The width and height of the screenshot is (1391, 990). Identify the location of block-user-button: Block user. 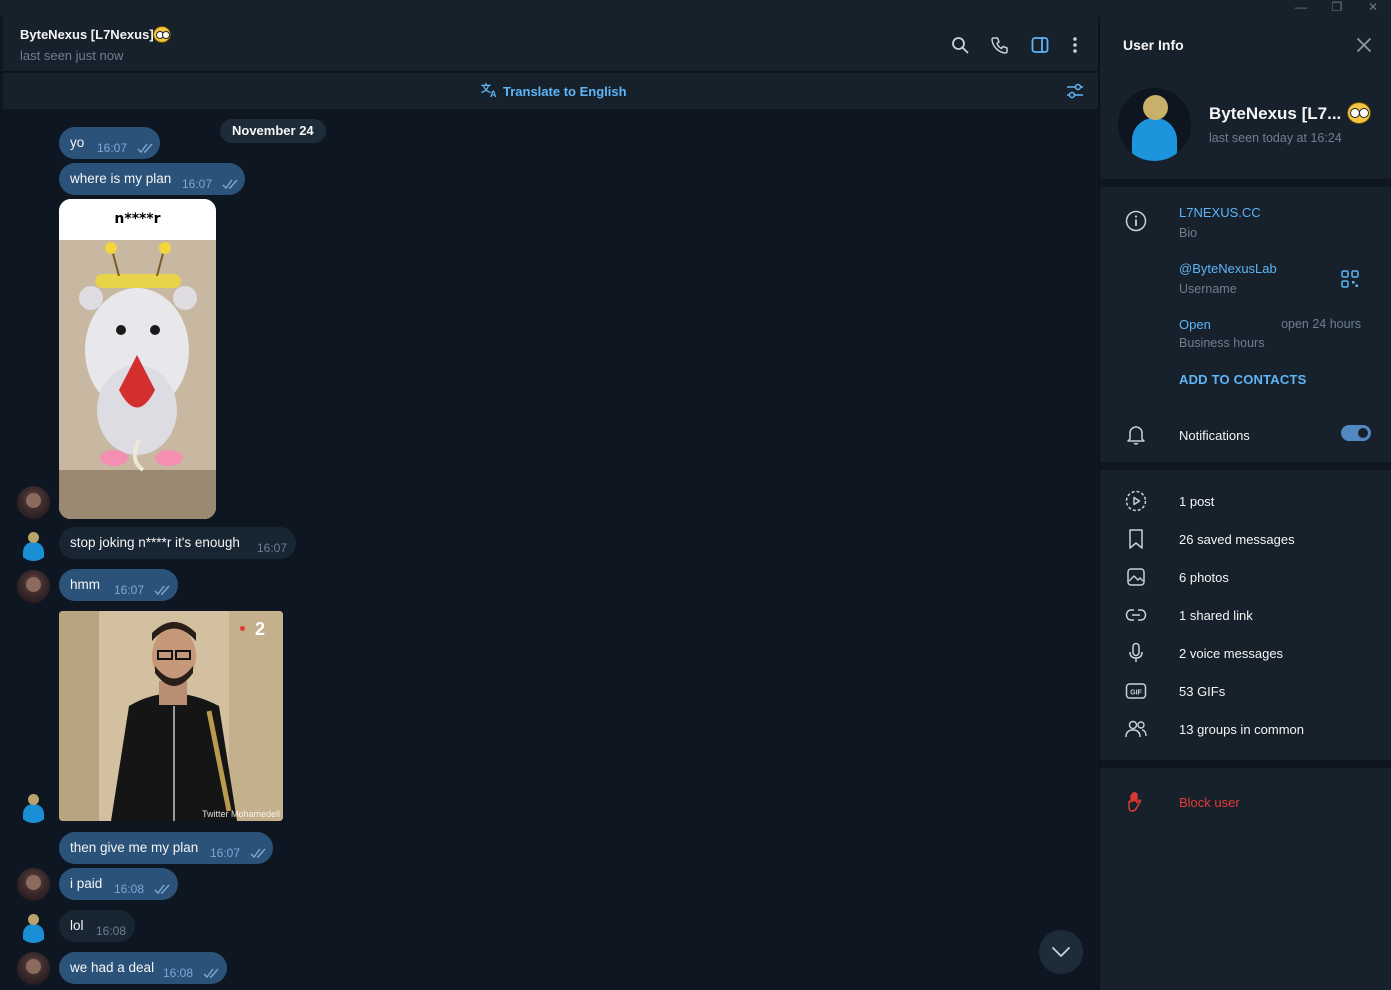
(1209, 802).